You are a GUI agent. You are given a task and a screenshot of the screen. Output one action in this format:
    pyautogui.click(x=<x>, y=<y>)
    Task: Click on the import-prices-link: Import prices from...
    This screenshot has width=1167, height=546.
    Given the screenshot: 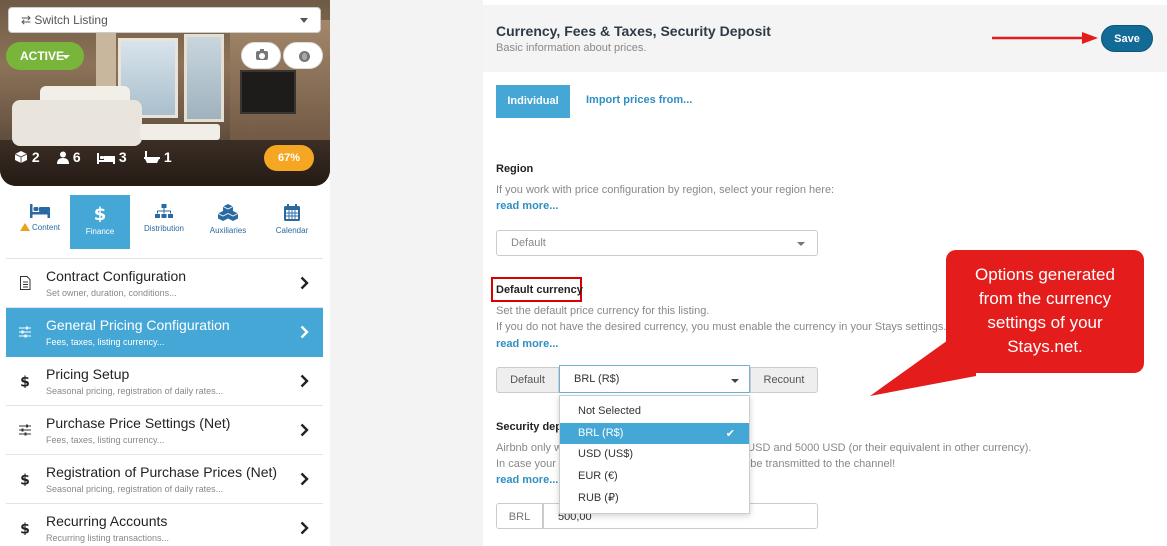 What is the action you would take?
    pyautogui.click(x=639, y=100)
    